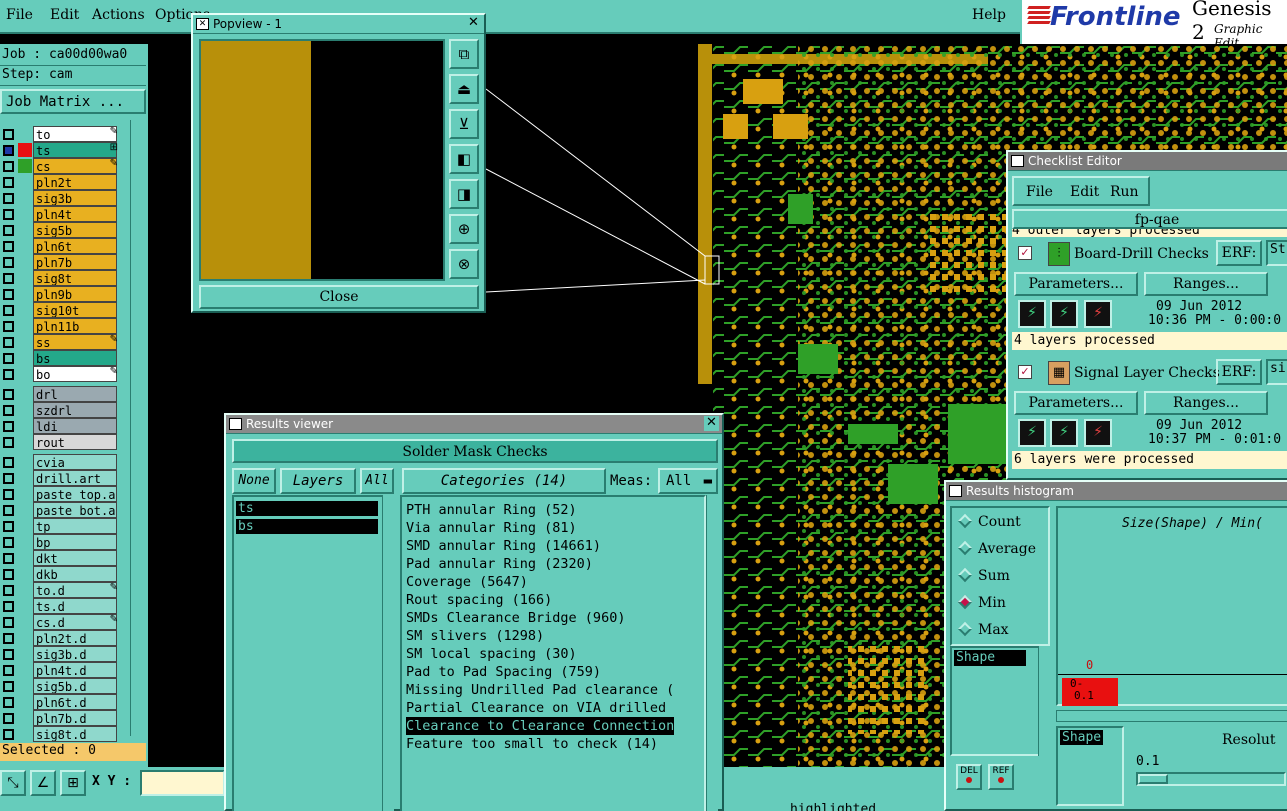 This screenshot has width=1287, height=811. What do you see at coordinates (75, 702) in the screenshot?
I see `layer-name: pln6t.d` at bounding box center [75, 702].